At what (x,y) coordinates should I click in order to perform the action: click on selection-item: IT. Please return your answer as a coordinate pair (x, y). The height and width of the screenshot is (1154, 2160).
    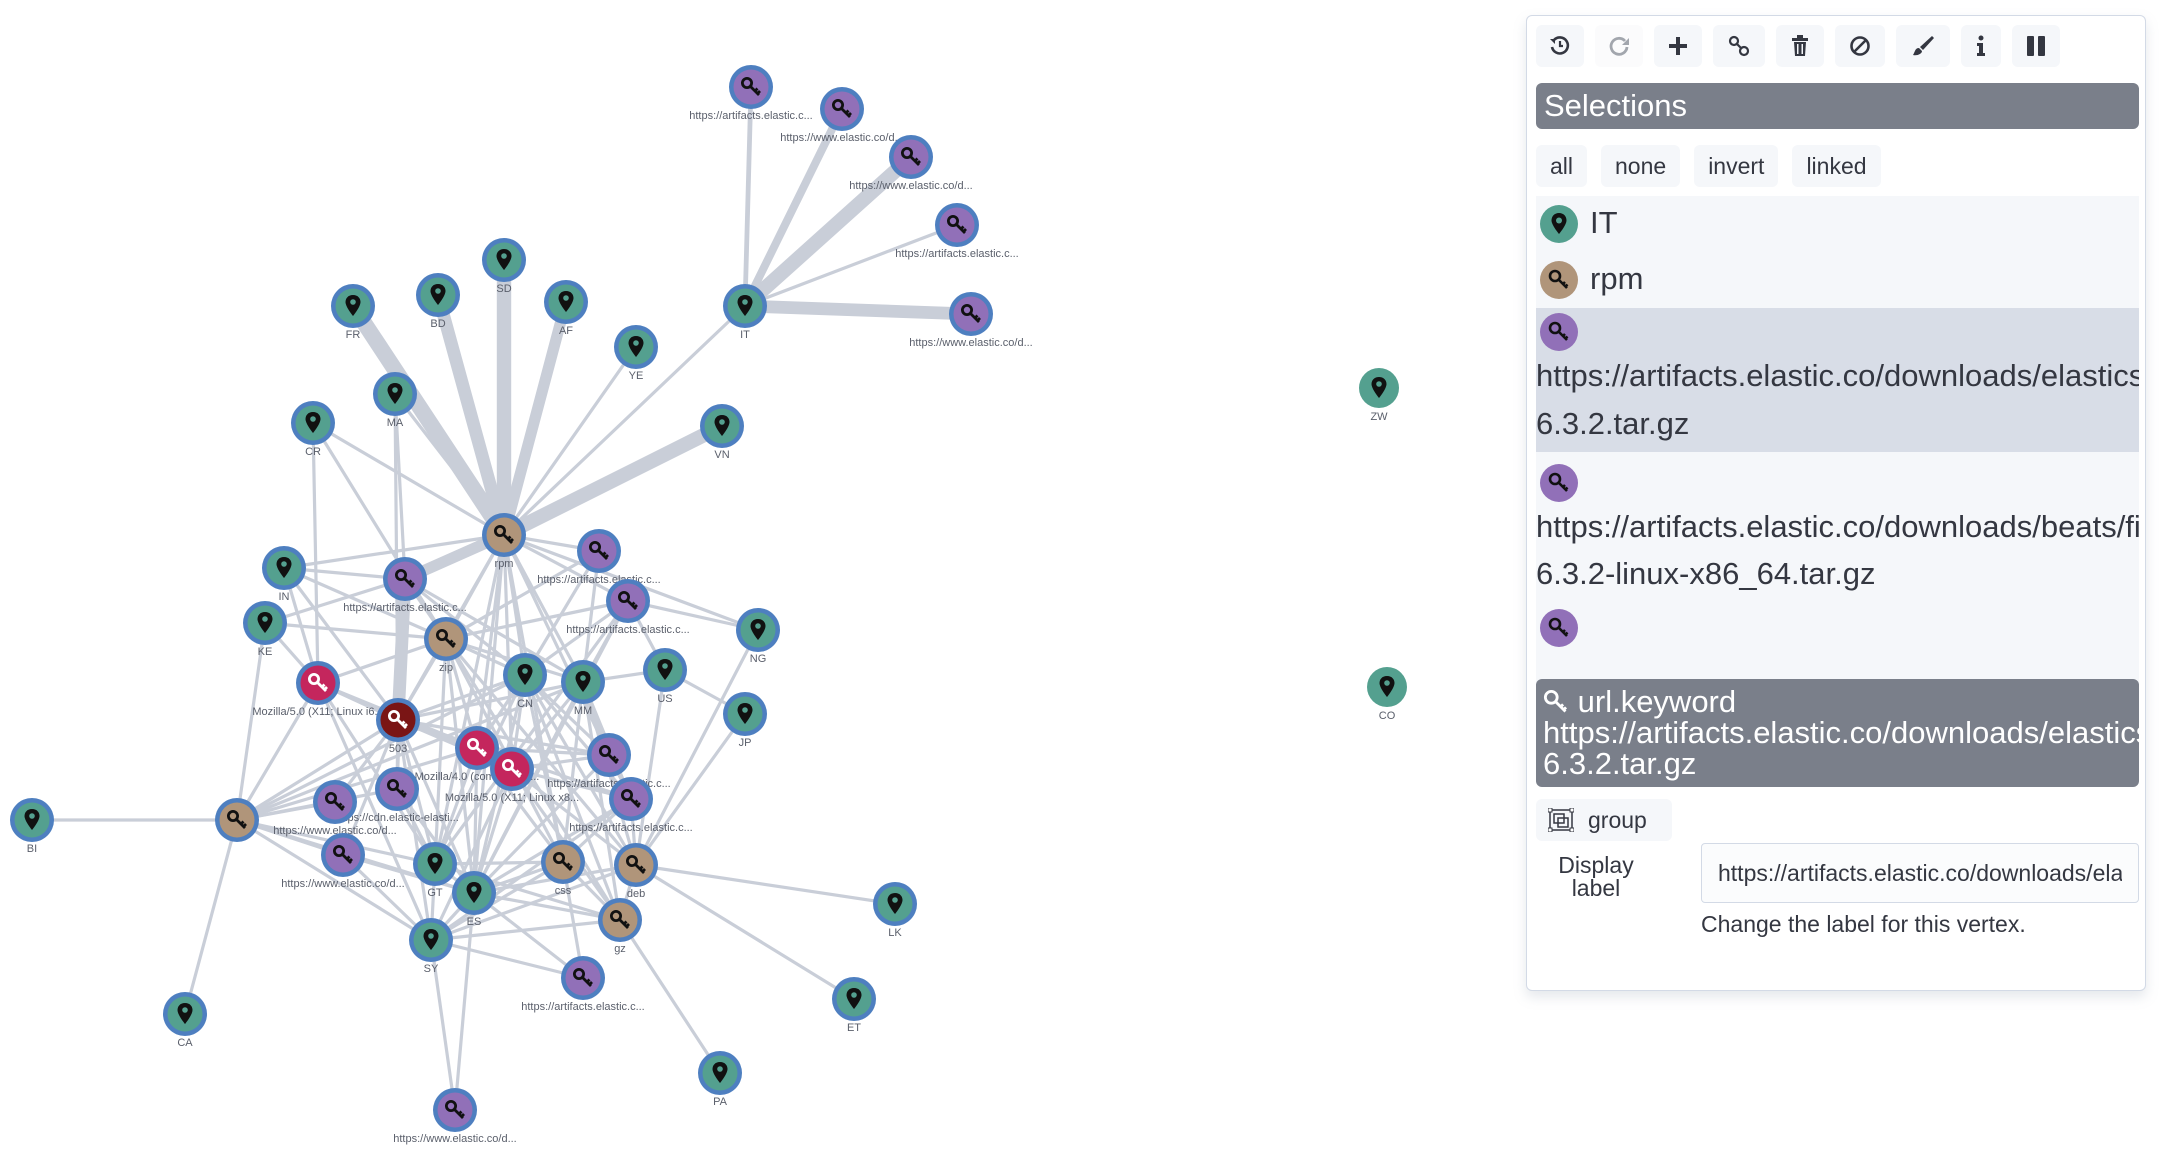
    Looking at the image, I should click on (1837, 224).